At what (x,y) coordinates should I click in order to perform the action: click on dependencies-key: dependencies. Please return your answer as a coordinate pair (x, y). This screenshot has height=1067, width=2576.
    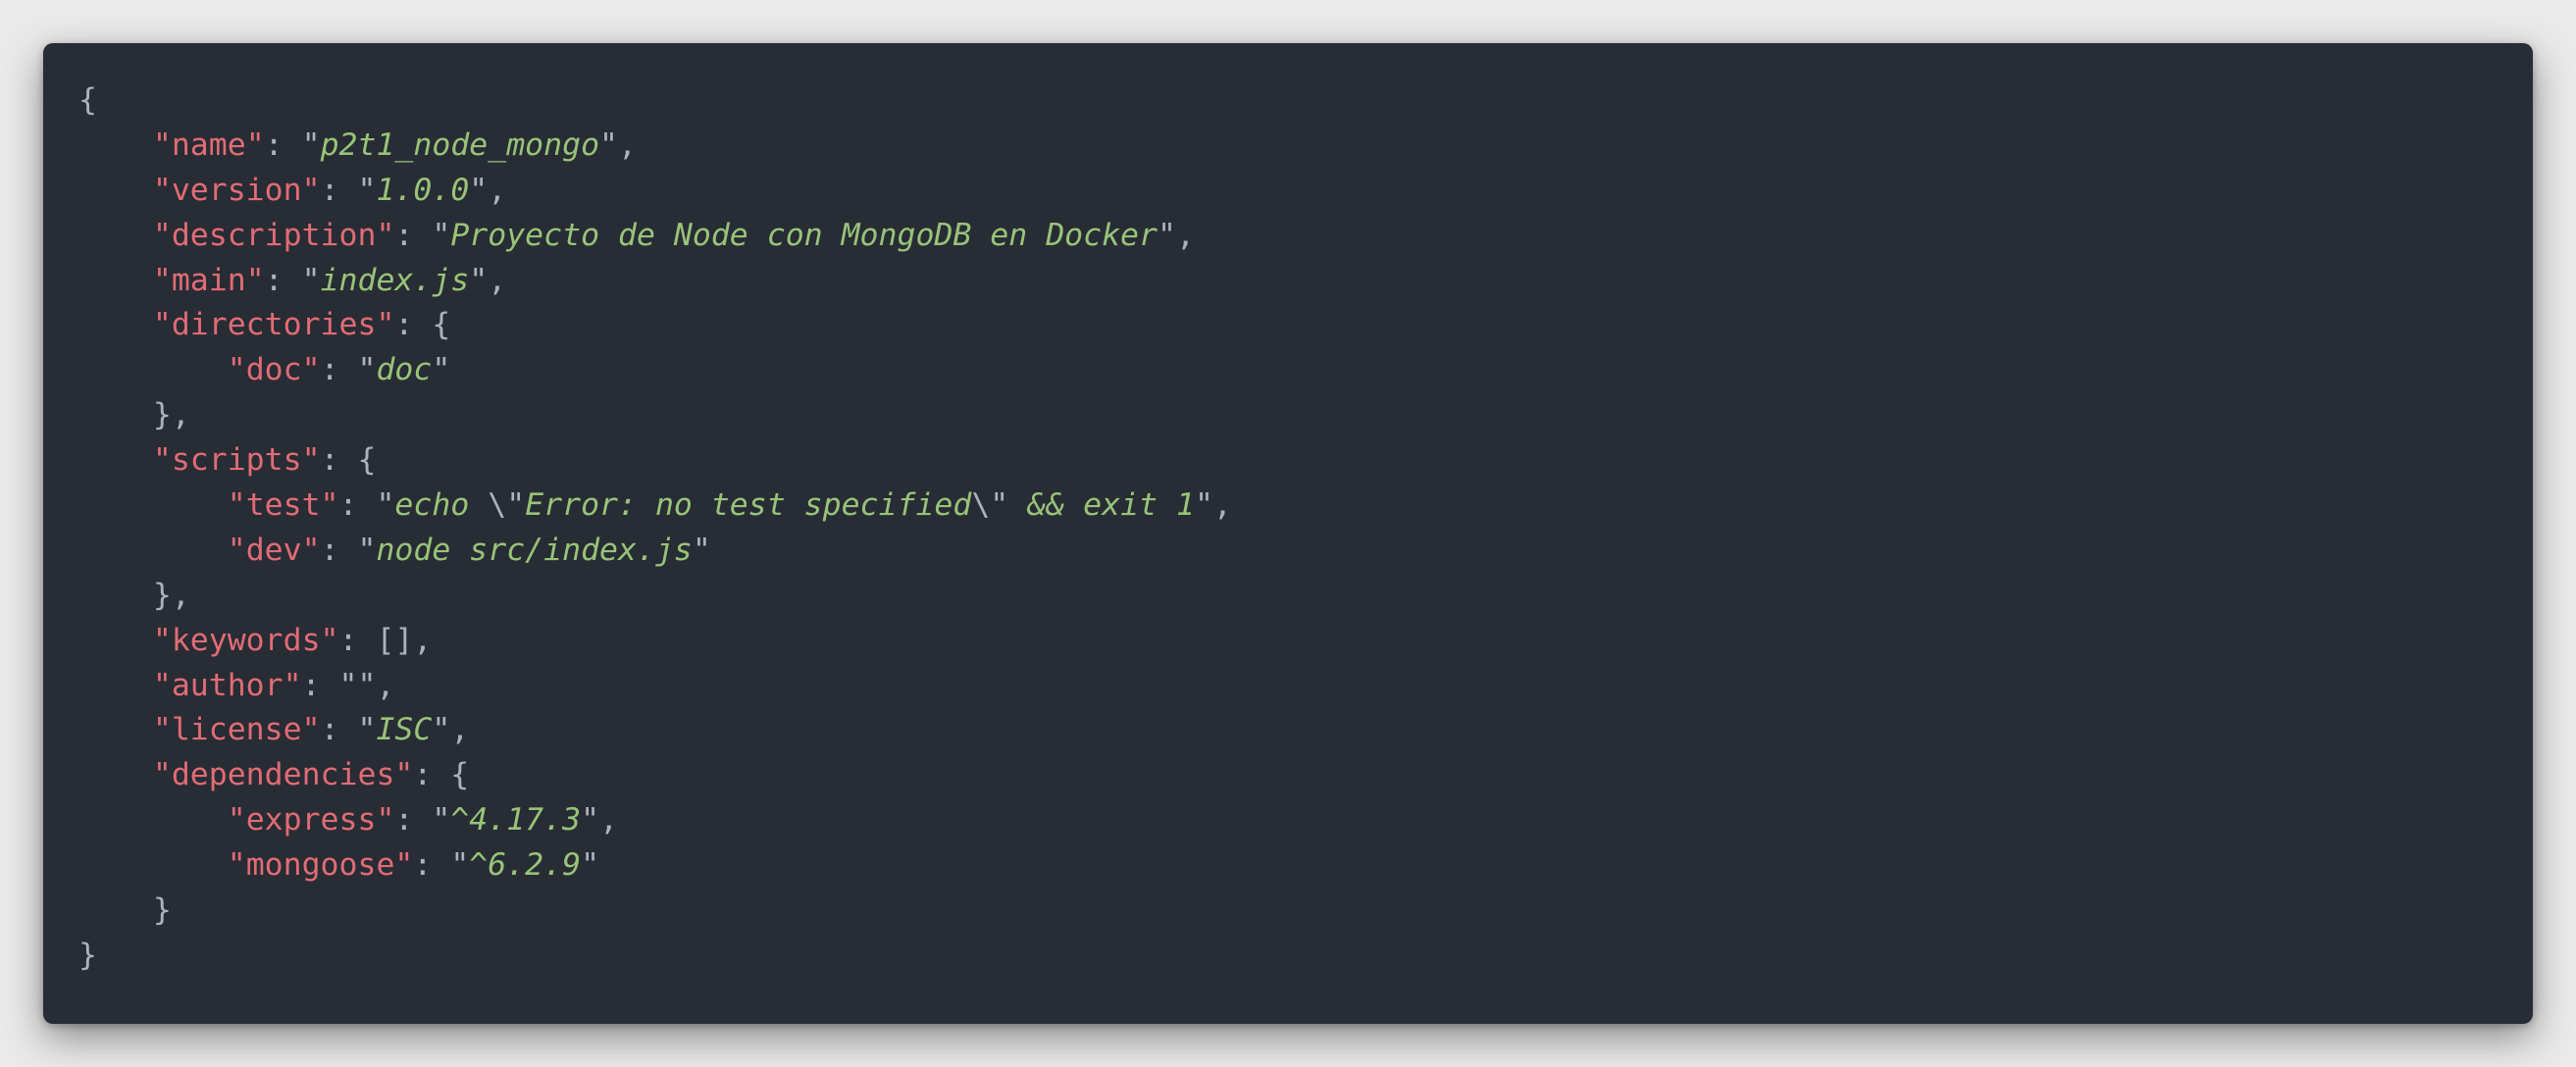
    Looking at the image, I should click on (283, 775).